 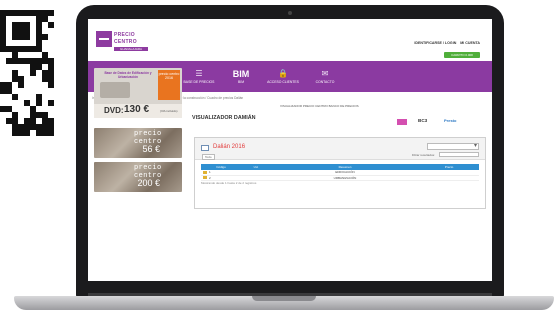 I want to click on bc3-logo: BC3, so click(x=422, y=120).